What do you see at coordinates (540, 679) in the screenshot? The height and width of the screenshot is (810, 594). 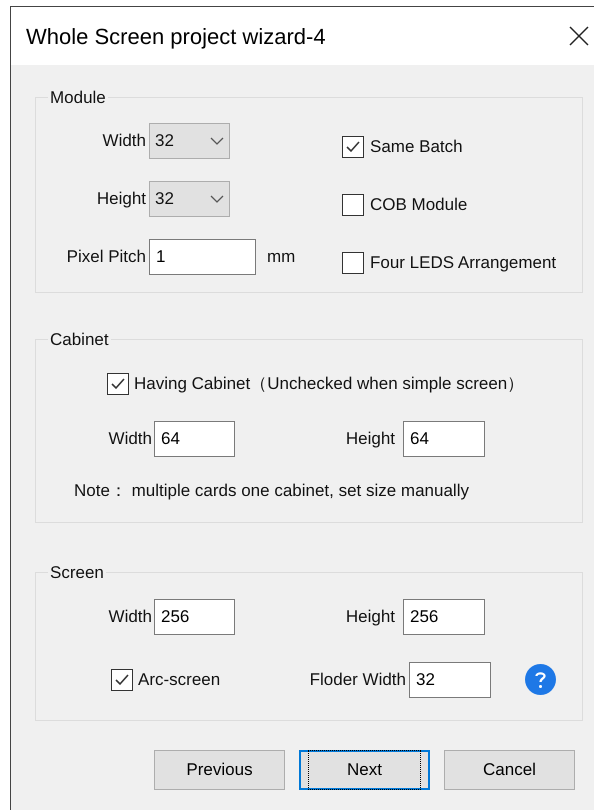 I see `help-icon` at bounding box center [540, 679].